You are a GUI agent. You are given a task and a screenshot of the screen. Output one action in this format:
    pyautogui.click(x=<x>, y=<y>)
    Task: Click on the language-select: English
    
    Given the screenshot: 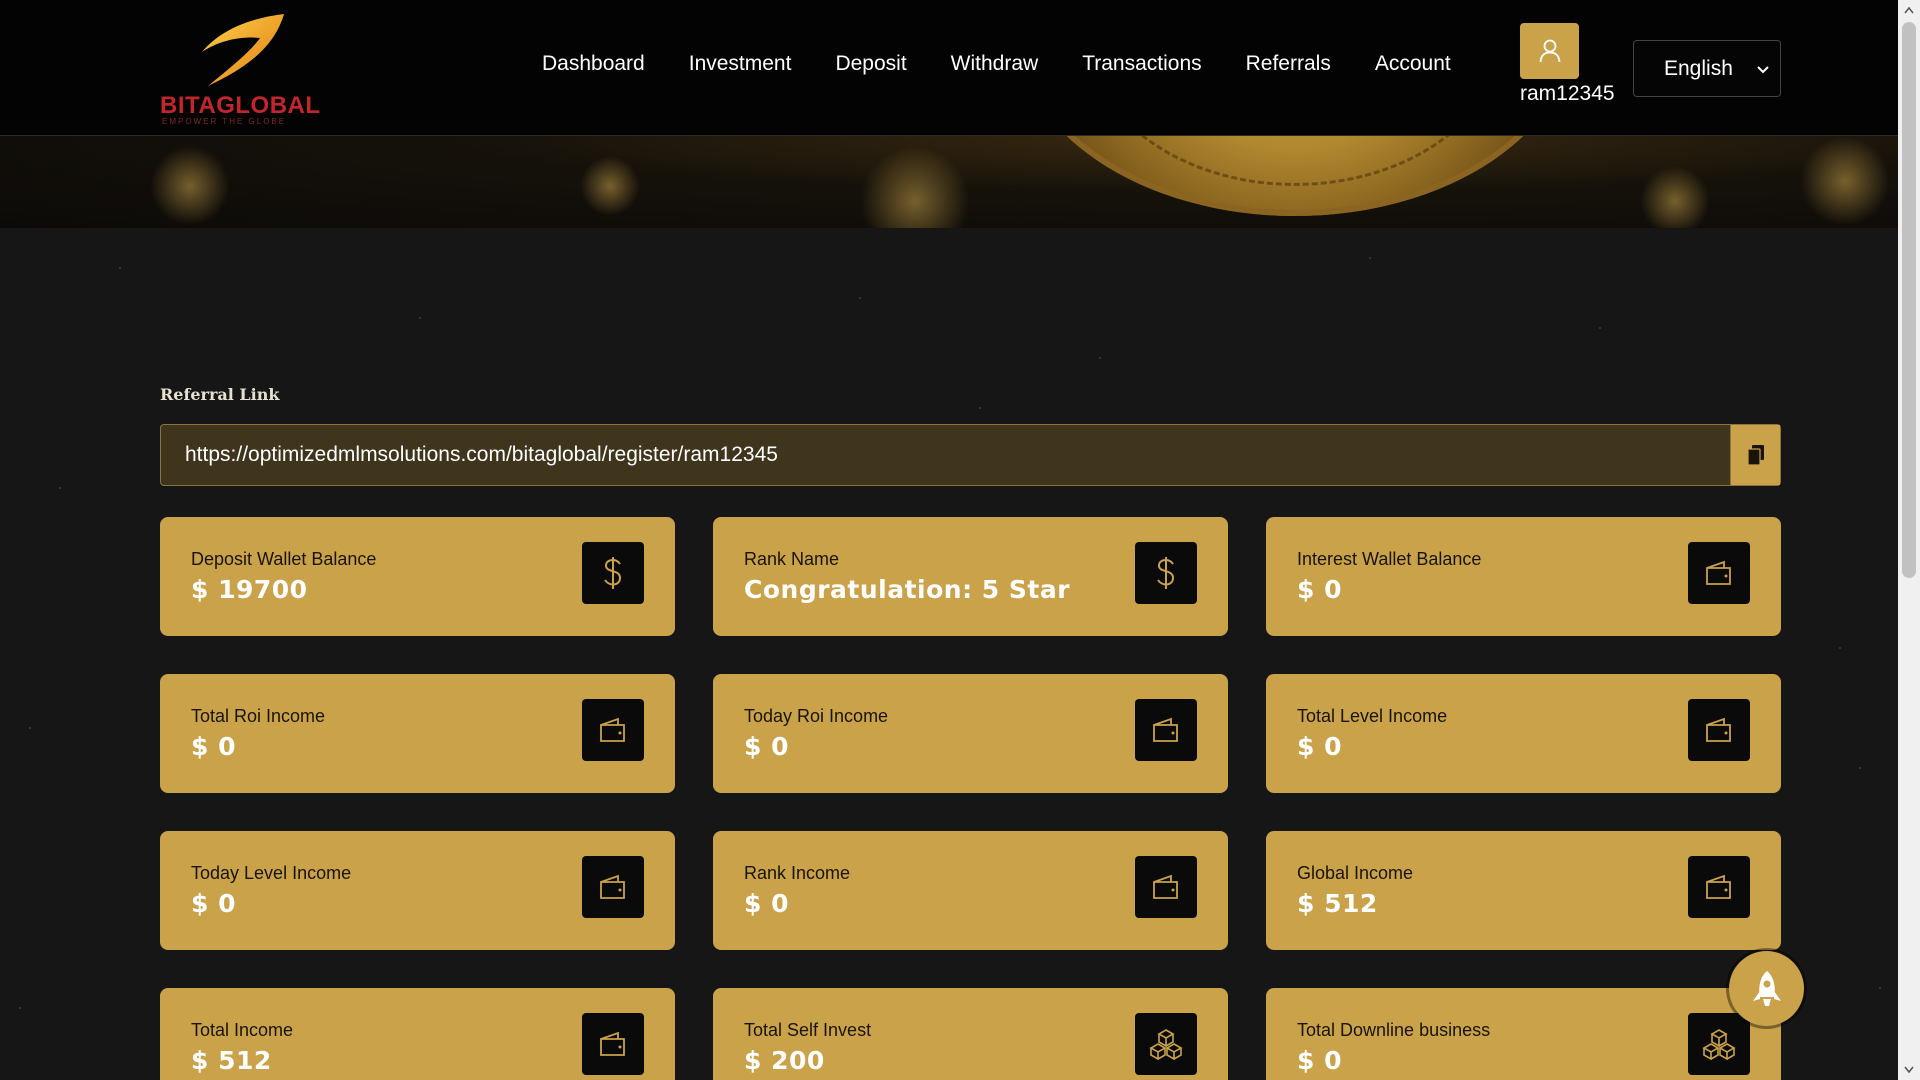 What is the action you would take?
    pyautogui.click(x=1707, y=68)
    